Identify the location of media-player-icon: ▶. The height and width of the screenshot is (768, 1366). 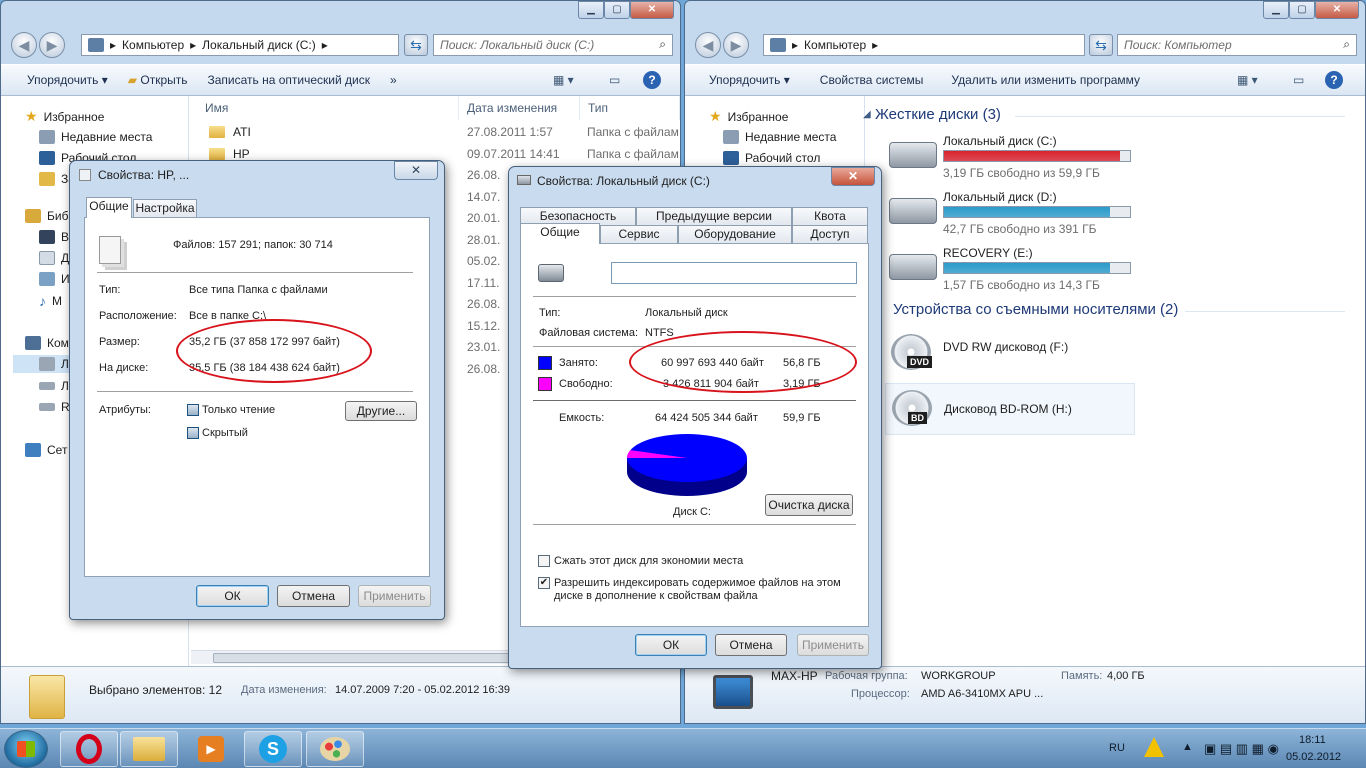
(211, 749).